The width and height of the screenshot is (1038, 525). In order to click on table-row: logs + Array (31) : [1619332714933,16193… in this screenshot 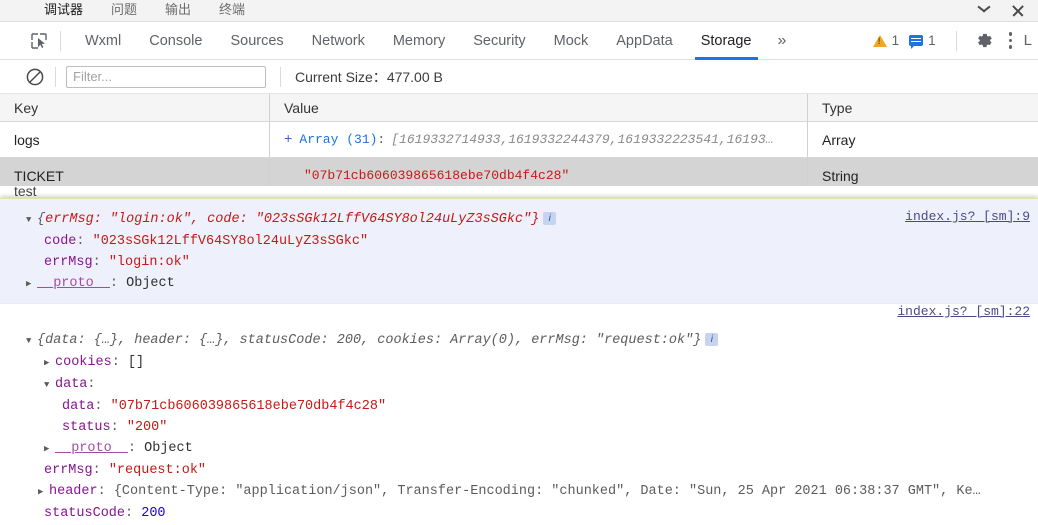, I will do `click(519, 140)`.